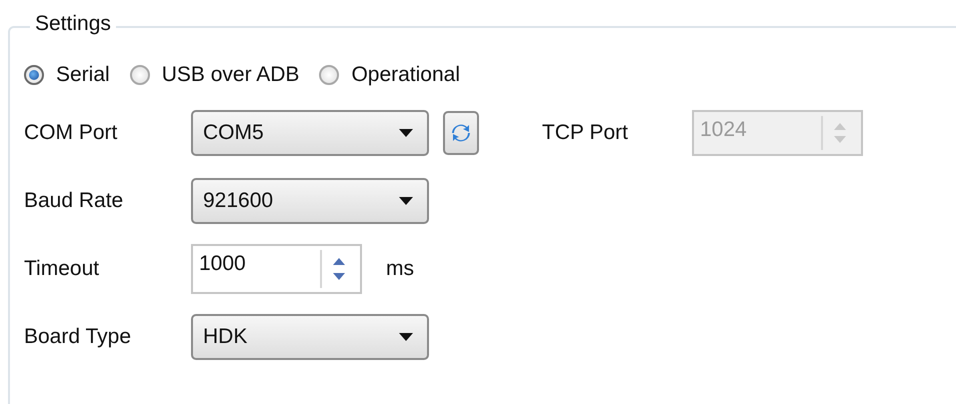 The width and height of the screenshot is (956, 404). Describe the element at coordinates (71, 133) in the screenshot. I see `field-label: COM Port` at that location.